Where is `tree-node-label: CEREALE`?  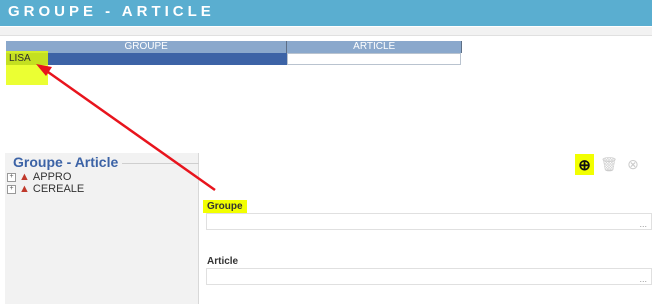 tree-node-label: CEREALE is located at coordinates (58, 189).